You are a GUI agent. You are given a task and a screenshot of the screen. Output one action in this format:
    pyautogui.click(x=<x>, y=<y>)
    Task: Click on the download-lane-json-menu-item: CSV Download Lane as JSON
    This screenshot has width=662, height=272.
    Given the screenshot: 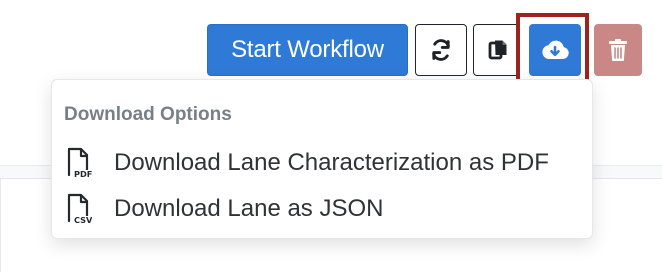 What is the action you would take?
    pyautogui.click(x=324, y=209)
    